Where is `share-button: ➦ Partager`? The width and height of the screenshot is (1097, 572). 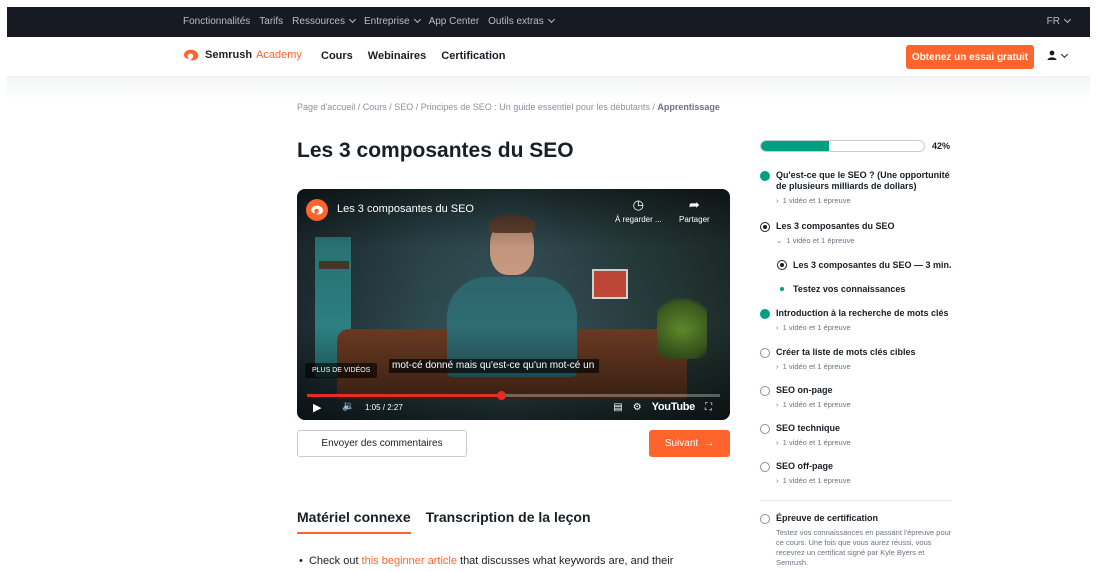
share-button: ➦ Partager is located at coordinates (694, 210).